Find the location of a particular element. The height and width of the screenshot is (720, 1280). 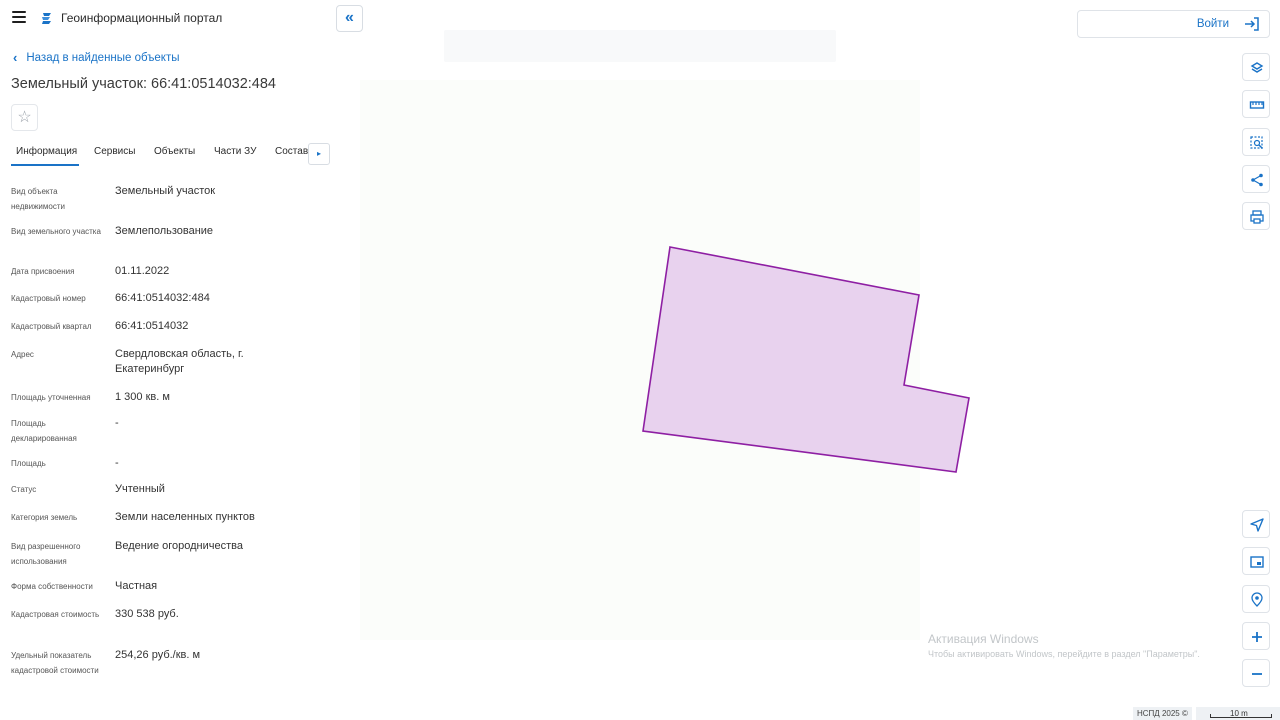

share-icon is located at coordinates (1257, 180).